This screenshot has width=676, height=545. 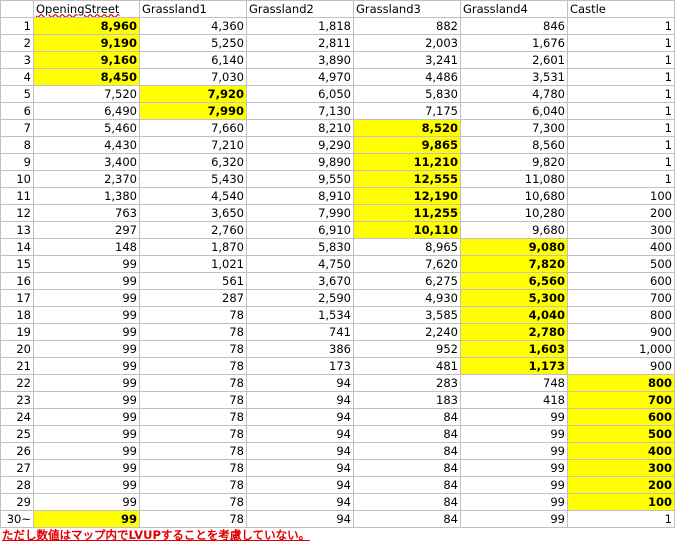 What do you see at coordinates (407, 179) in the screenshot?
I see `table-cell: 12,555` at bounding box center [407, 179].